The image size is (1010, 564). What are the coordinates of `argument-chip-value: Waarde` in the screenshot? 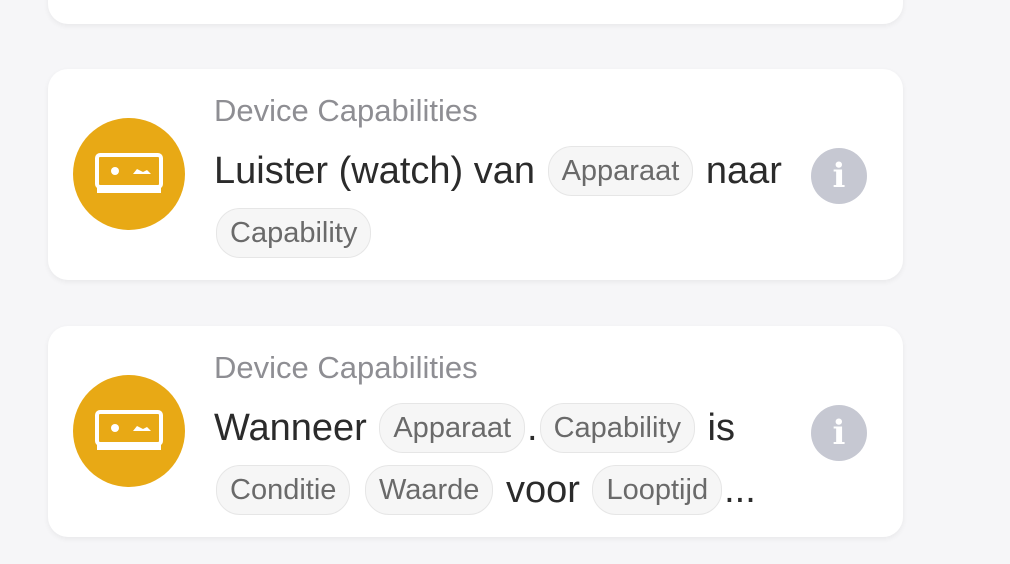 It's located at (429, 489).